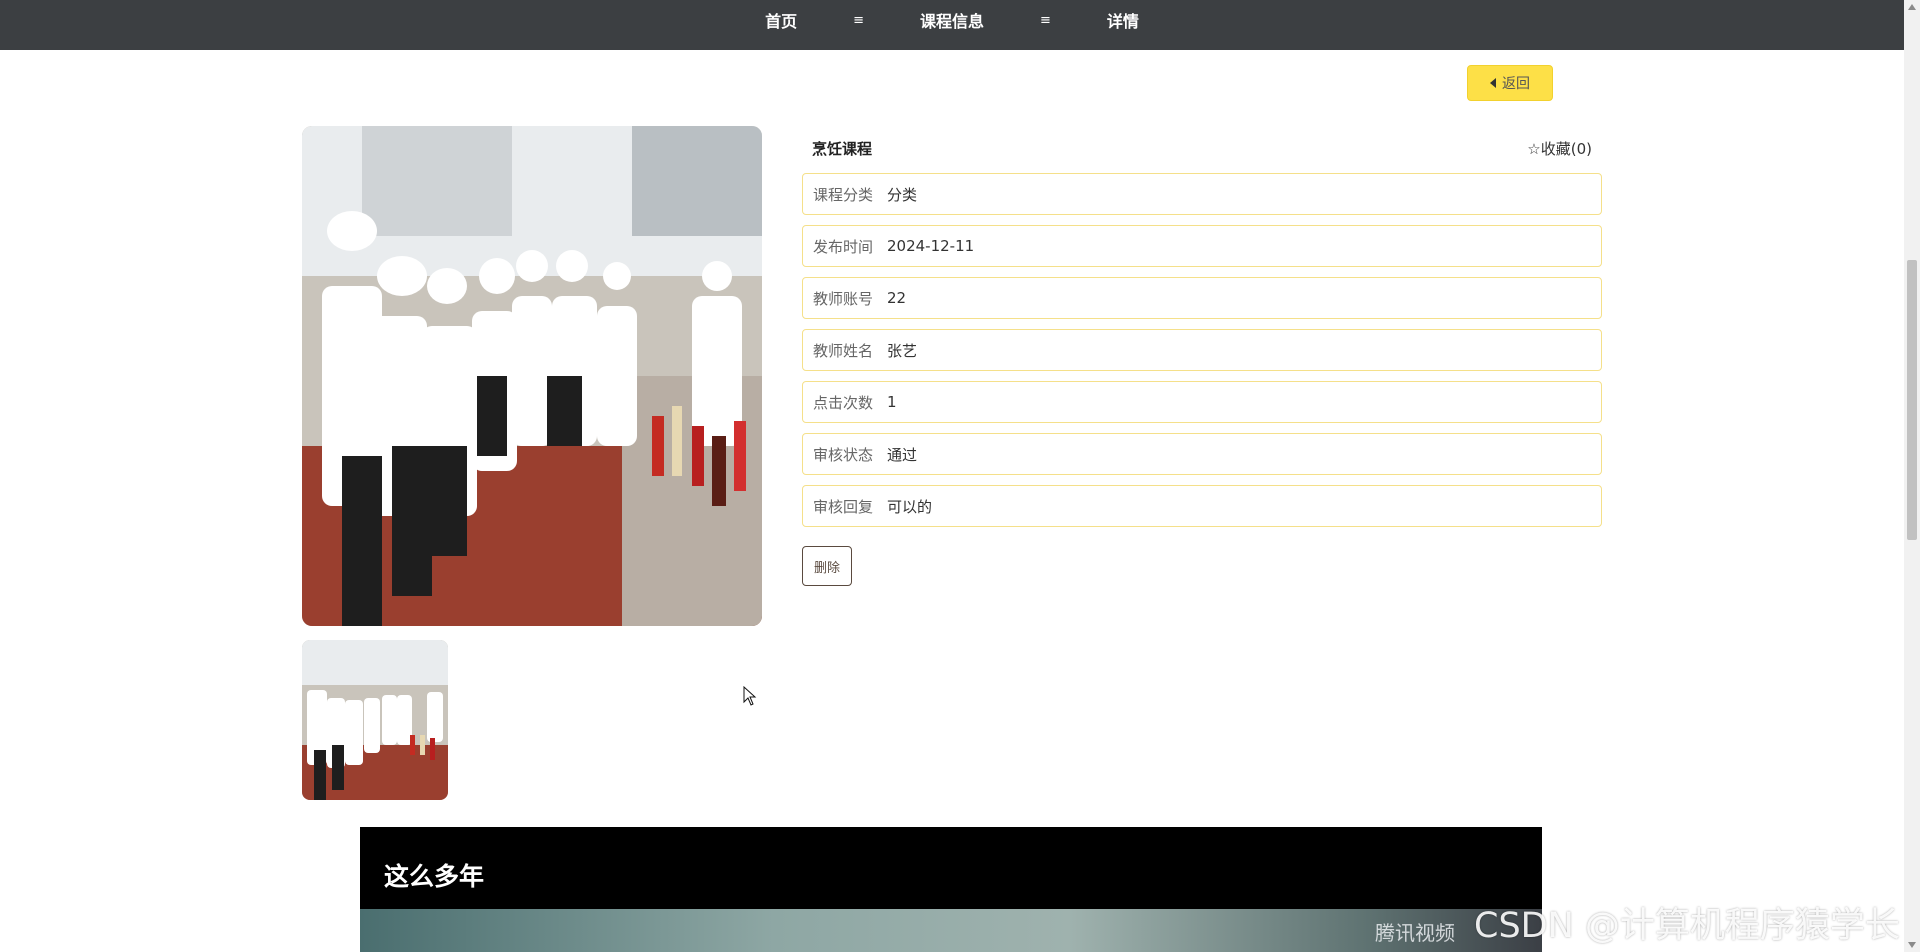  Describe the element at coordinates (1202, 506) in the screenshot. I see `info-row-review-reply: 审核回复 可以的` at that location.